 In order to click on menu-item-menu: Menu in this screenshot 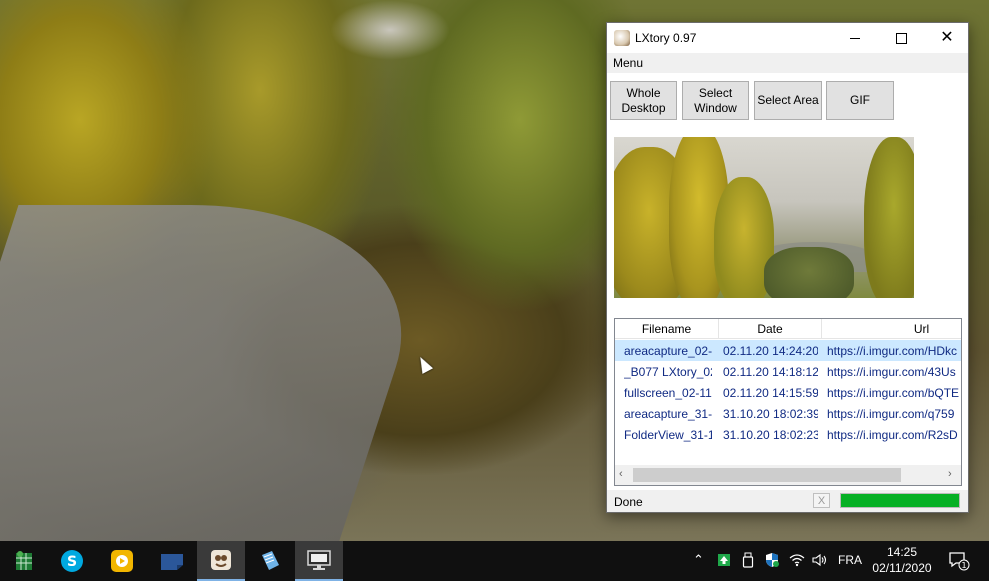, I will do `click(628, 63)`.